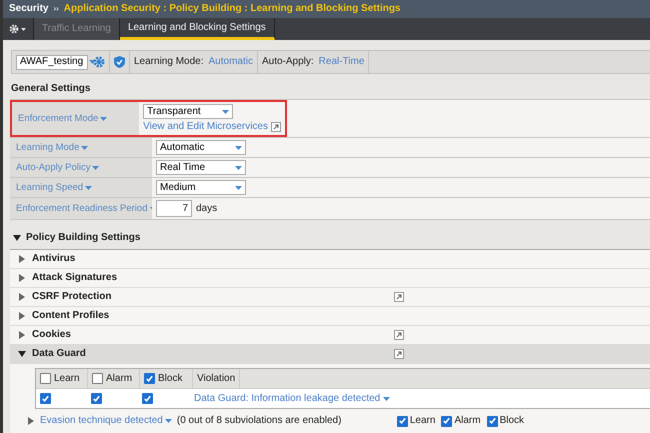  What do you see at coordinates (51, 88) in the screenshot?
I see `section-title: General Settings` at bounding box center [51, 88].